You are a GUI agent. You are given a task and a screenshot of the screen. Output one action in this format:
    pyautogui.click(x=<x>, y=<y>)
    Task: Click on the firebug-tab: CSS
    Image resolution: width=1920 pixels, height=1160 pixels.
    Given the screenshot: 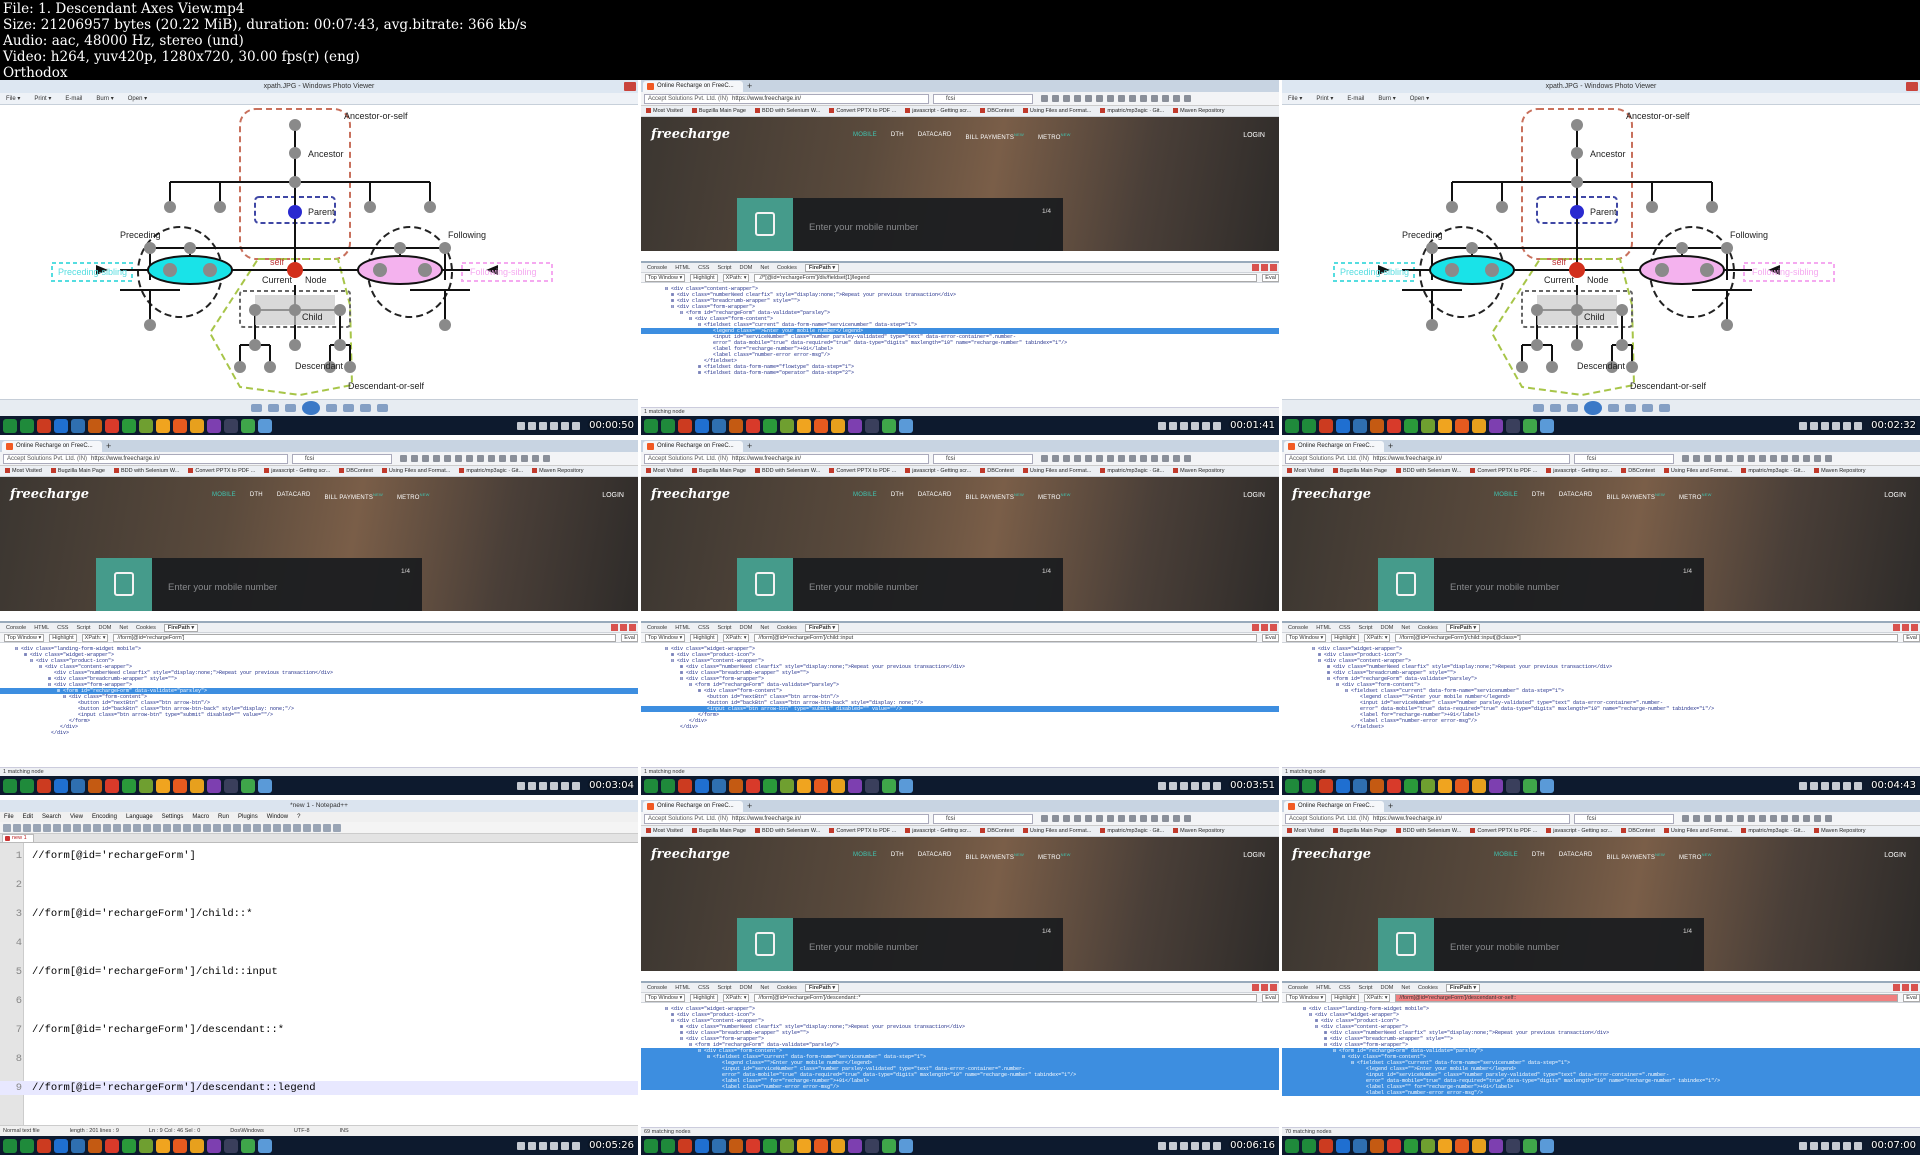 What is the action you would take?
    pyautogui.click(x=1344, y=628)
    